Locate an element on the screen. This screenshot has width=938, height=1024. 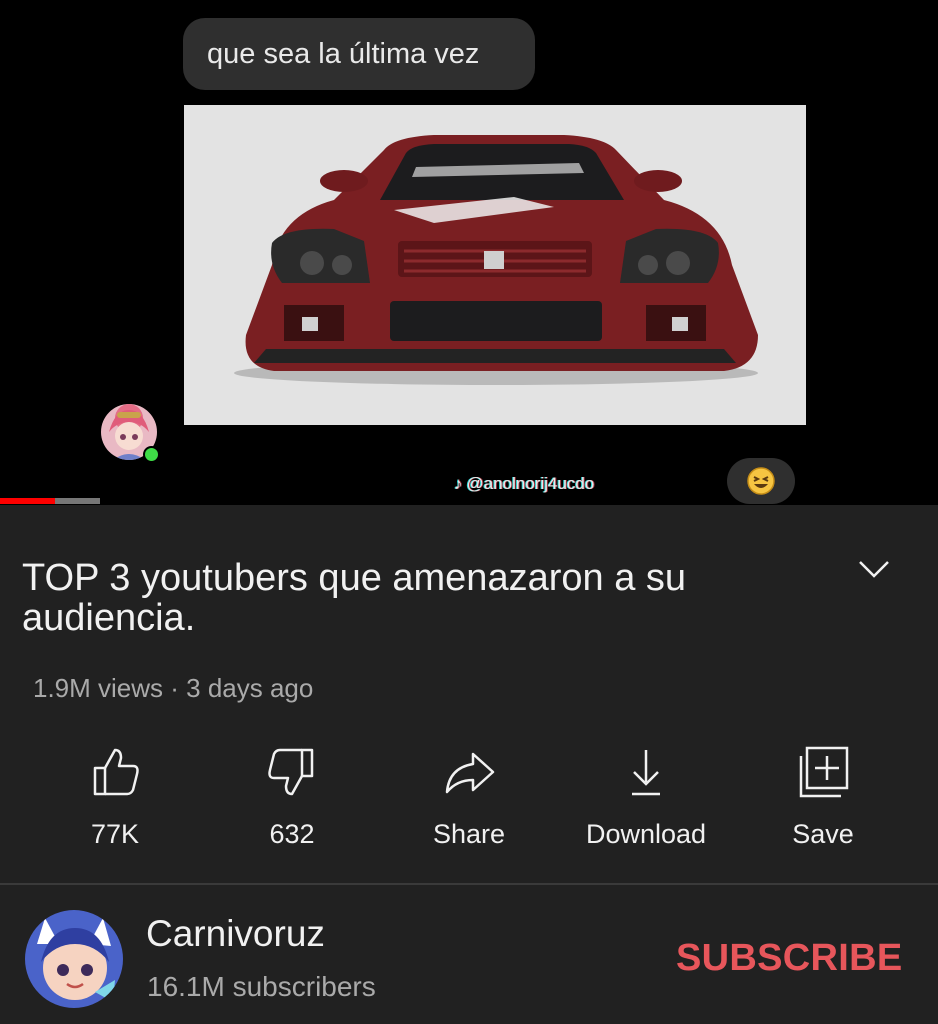
thumbs-down-icon is located at coordinates (291, 772).